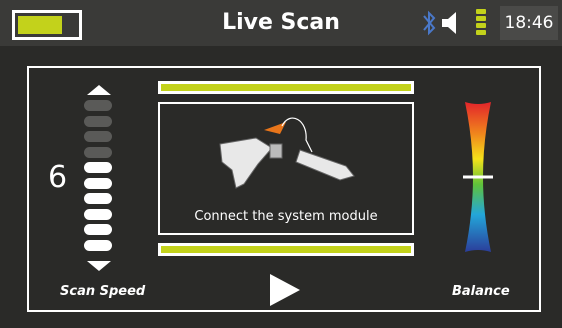  I want to click on connect-module-message: Connect the system module, so click(286, 216).